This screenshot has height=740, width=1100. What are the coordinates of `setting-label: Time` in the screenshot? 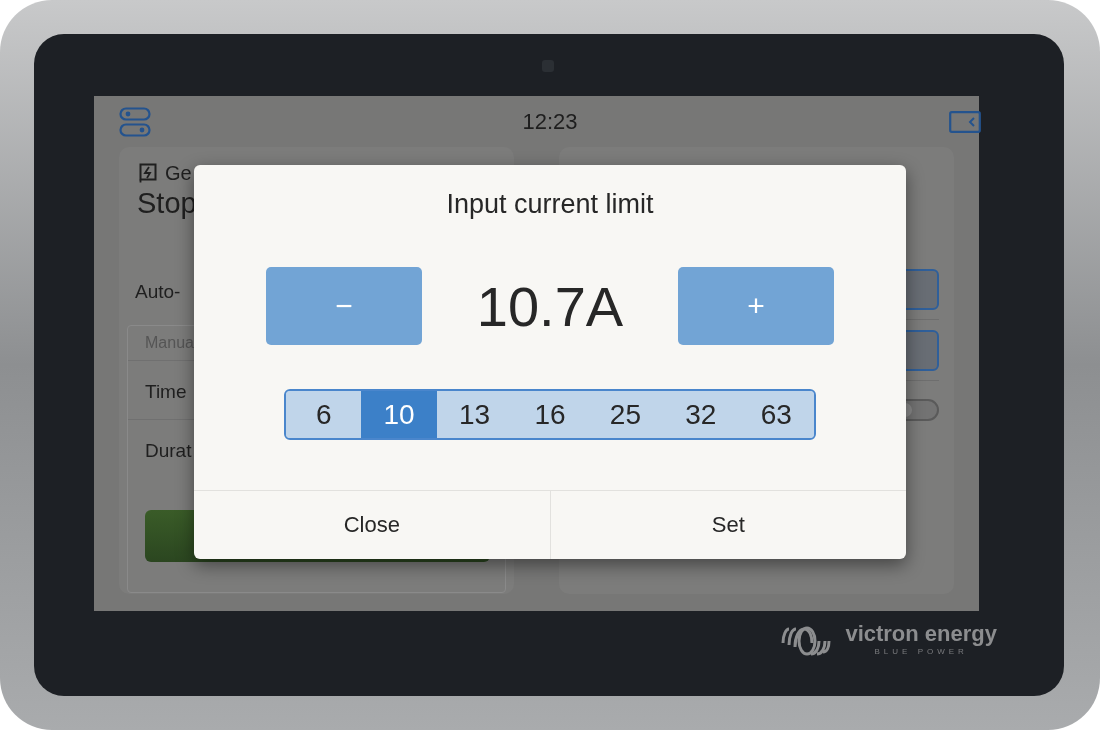 It's located at (166, 392).